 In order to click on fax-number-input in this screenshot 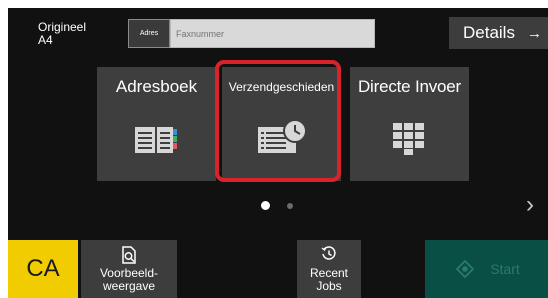, I will do `click(272, 33)`.